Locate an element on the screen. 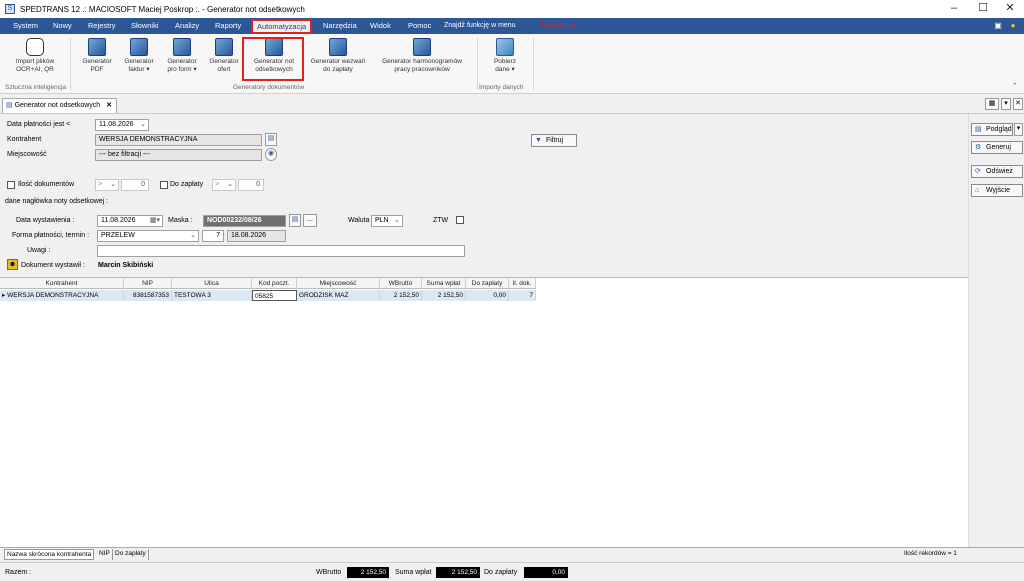 The image size is (1024, 581). group-imports-label: Importy danych is located at coordinates (501, 87).